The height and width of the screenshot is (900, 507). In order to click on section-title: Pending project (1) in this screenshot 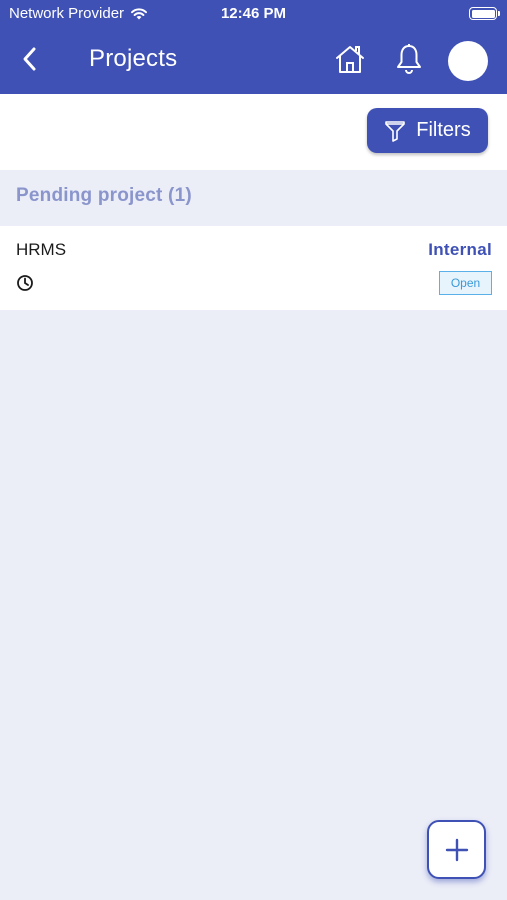, I will do `click(104, 195)`.